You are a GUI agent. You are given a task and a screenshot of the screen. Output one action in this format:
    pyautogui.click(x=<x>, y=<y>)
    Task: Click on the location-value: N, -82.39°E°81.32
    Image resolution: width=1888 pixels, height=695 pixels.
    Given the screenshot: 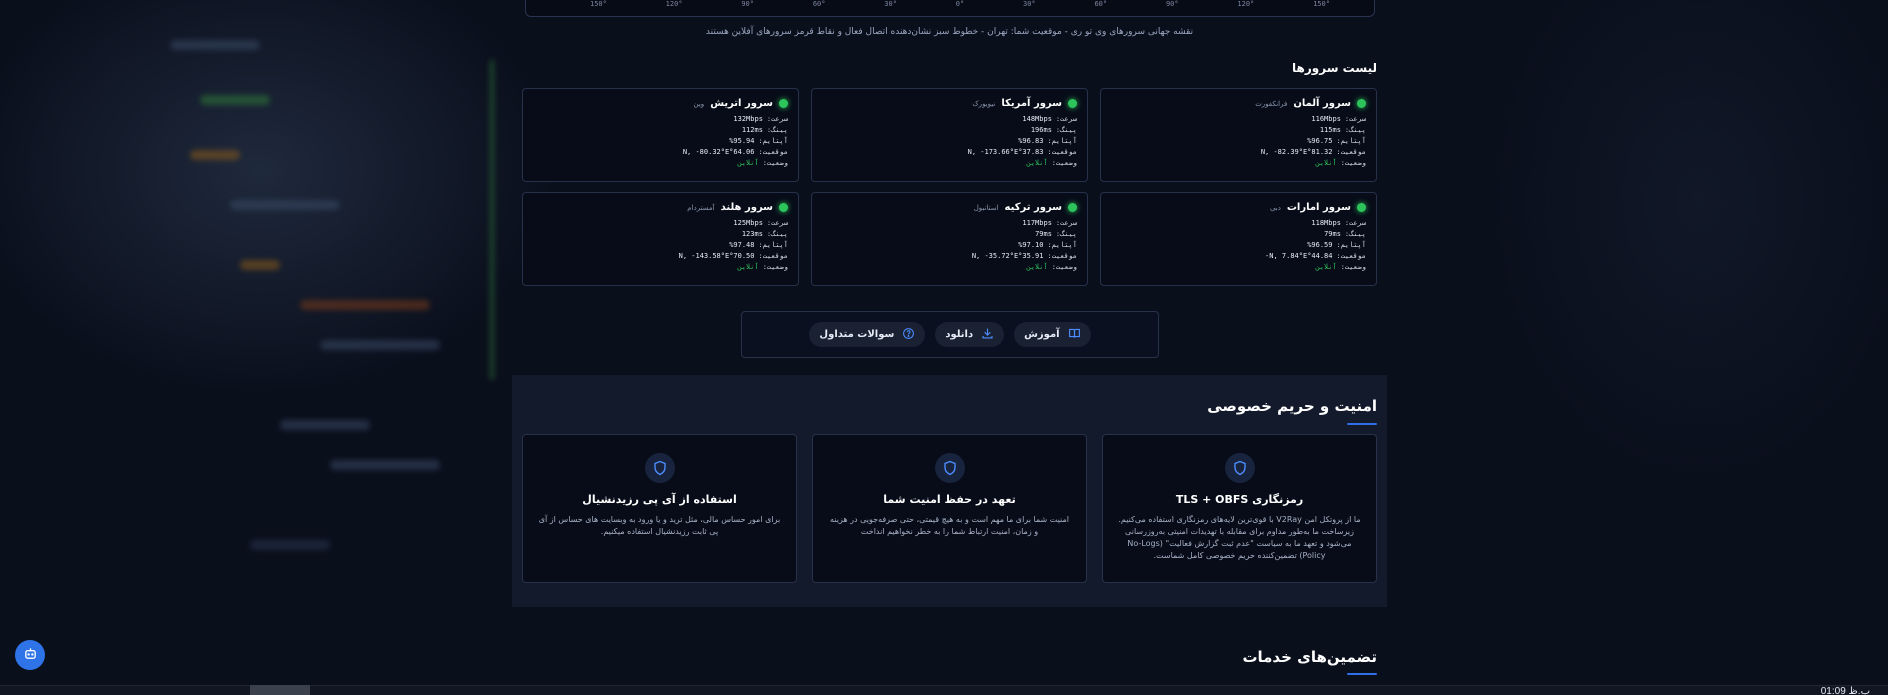 What is the action you would take?
    pyautogui.click(x=1296, y=152)
    